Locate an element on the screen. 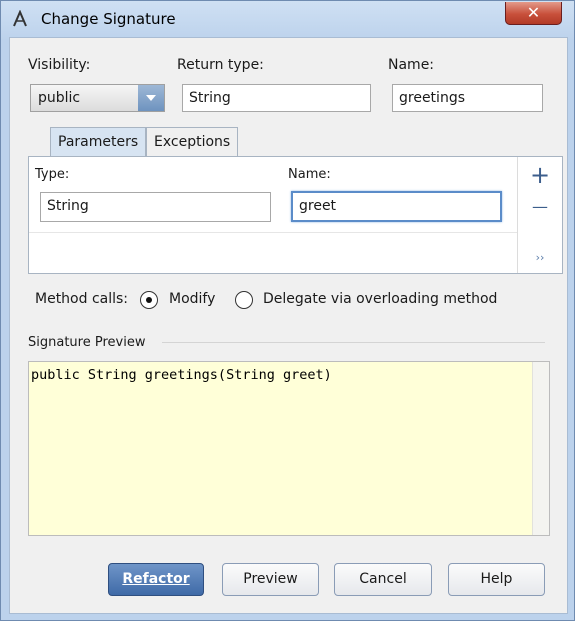 Image resolution: width=575 pixels, height=621 pixels. name-label: Name: is located at coordinates (411, 65).